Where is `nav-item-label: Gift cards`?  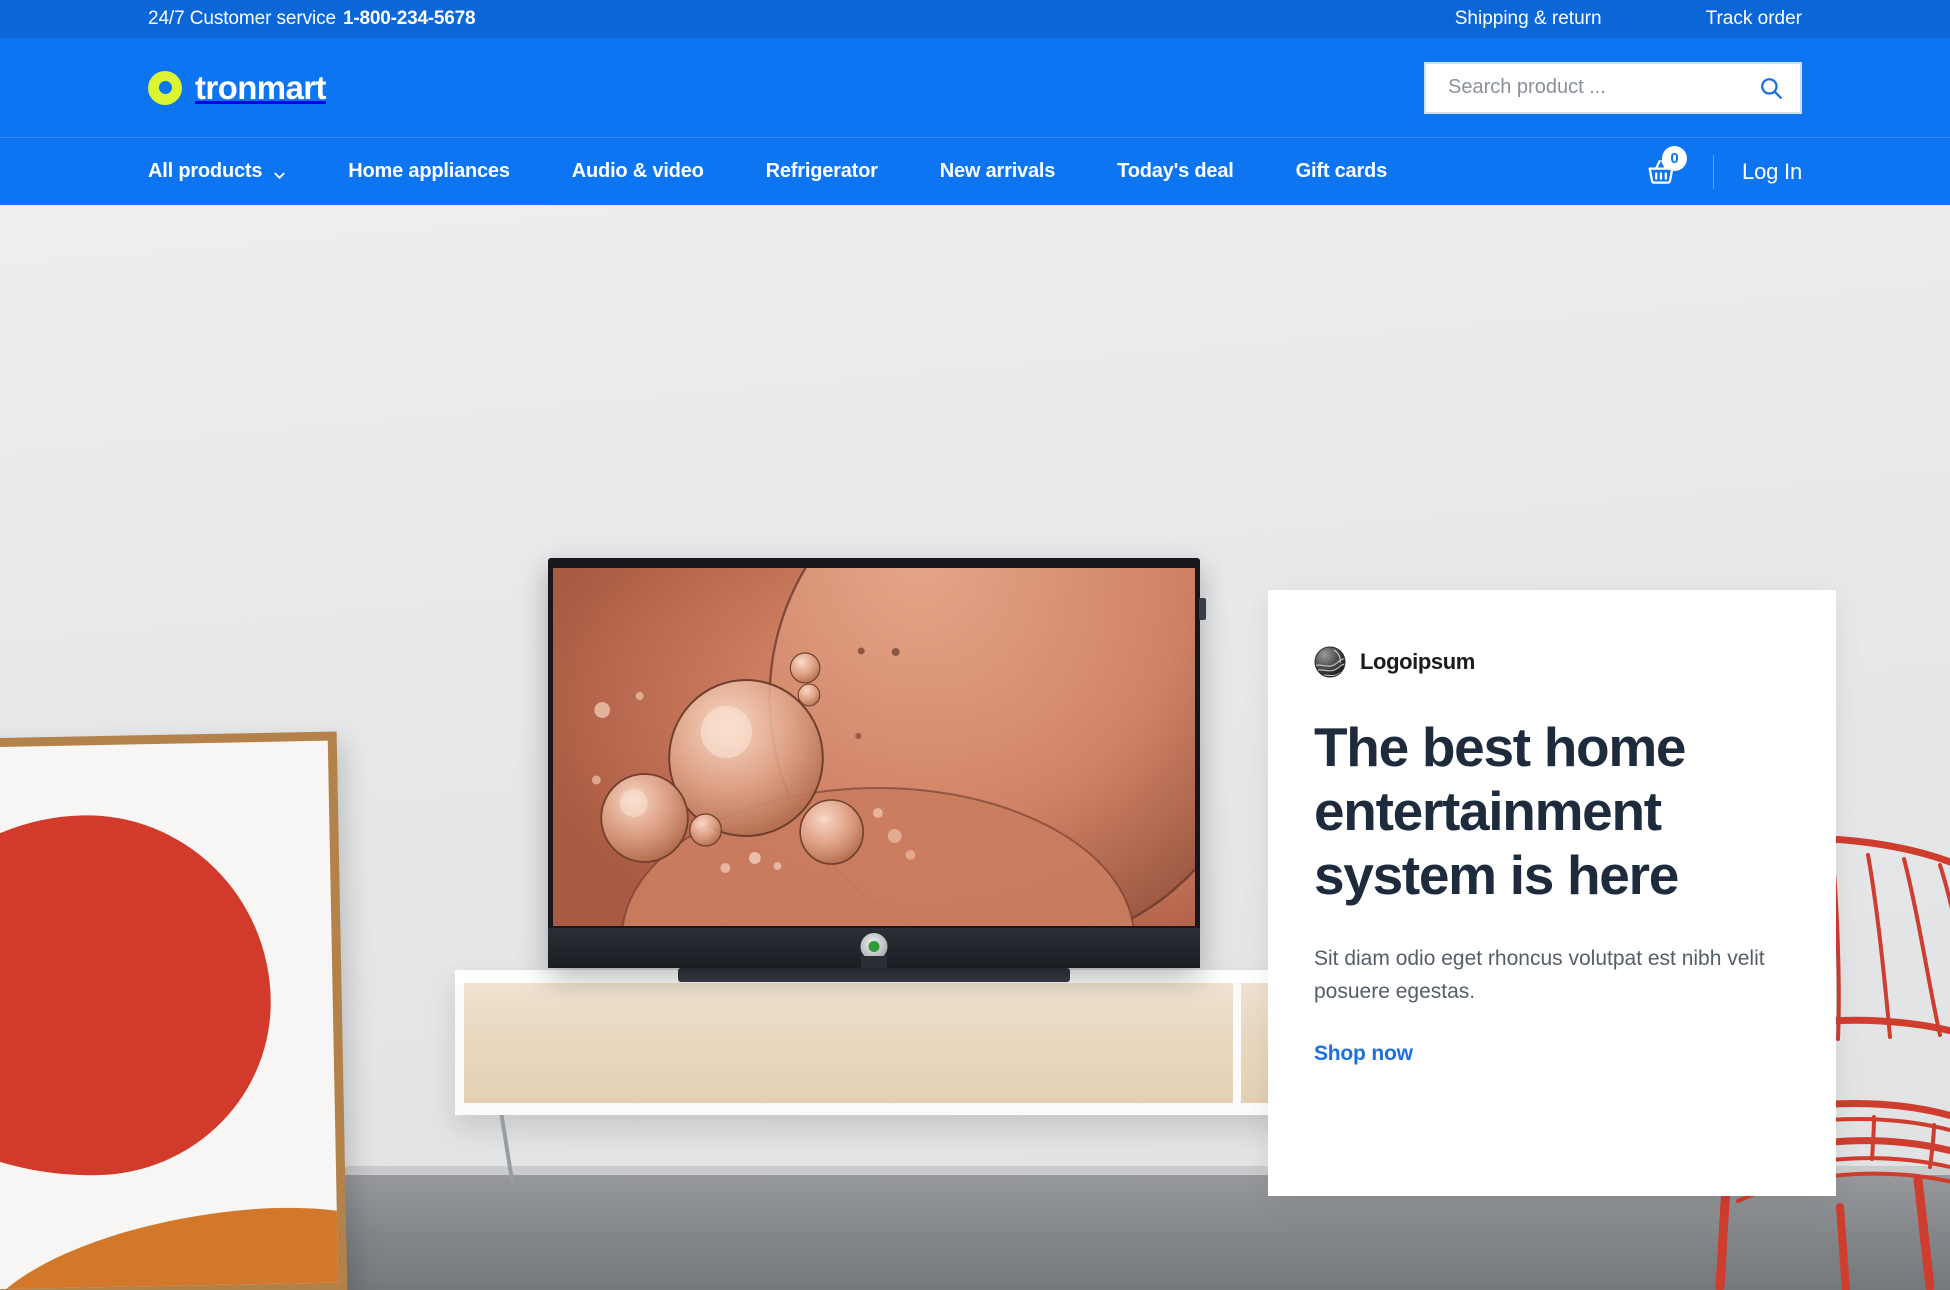 nav-item-label: Gift cards is located at coordinates (1341, 171).